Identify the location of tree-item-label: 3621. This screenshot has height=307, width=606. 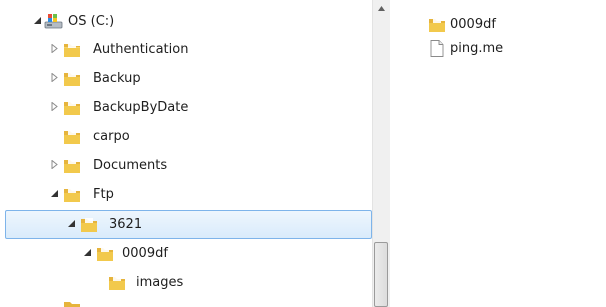
(126, 224).